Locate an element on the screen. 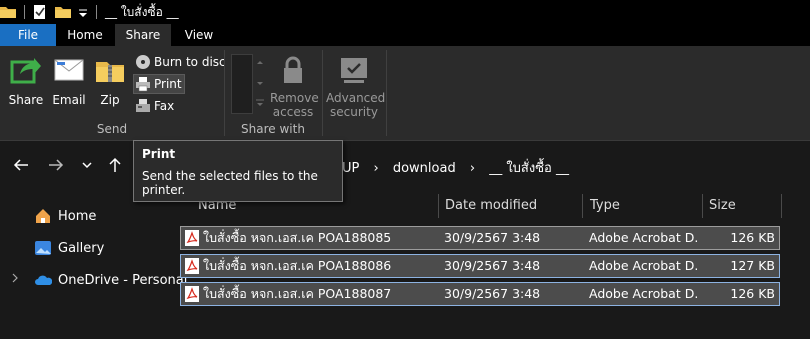  file-size: 127 KB is located at coordinates (752, 265).